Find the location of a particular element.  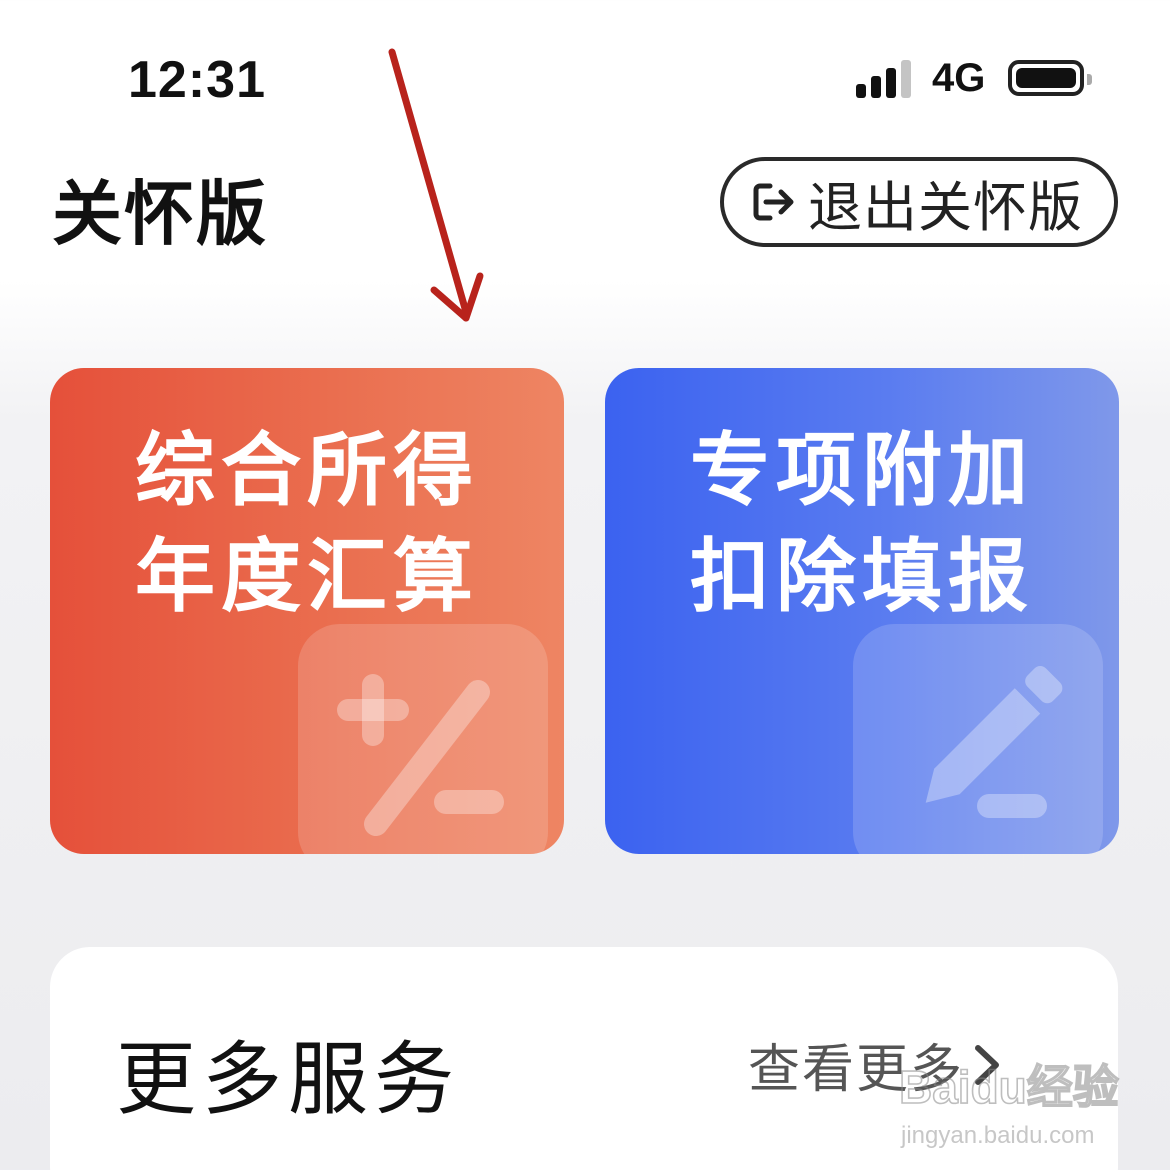

status-time: 12:31 is located at coordinates (197, 80).